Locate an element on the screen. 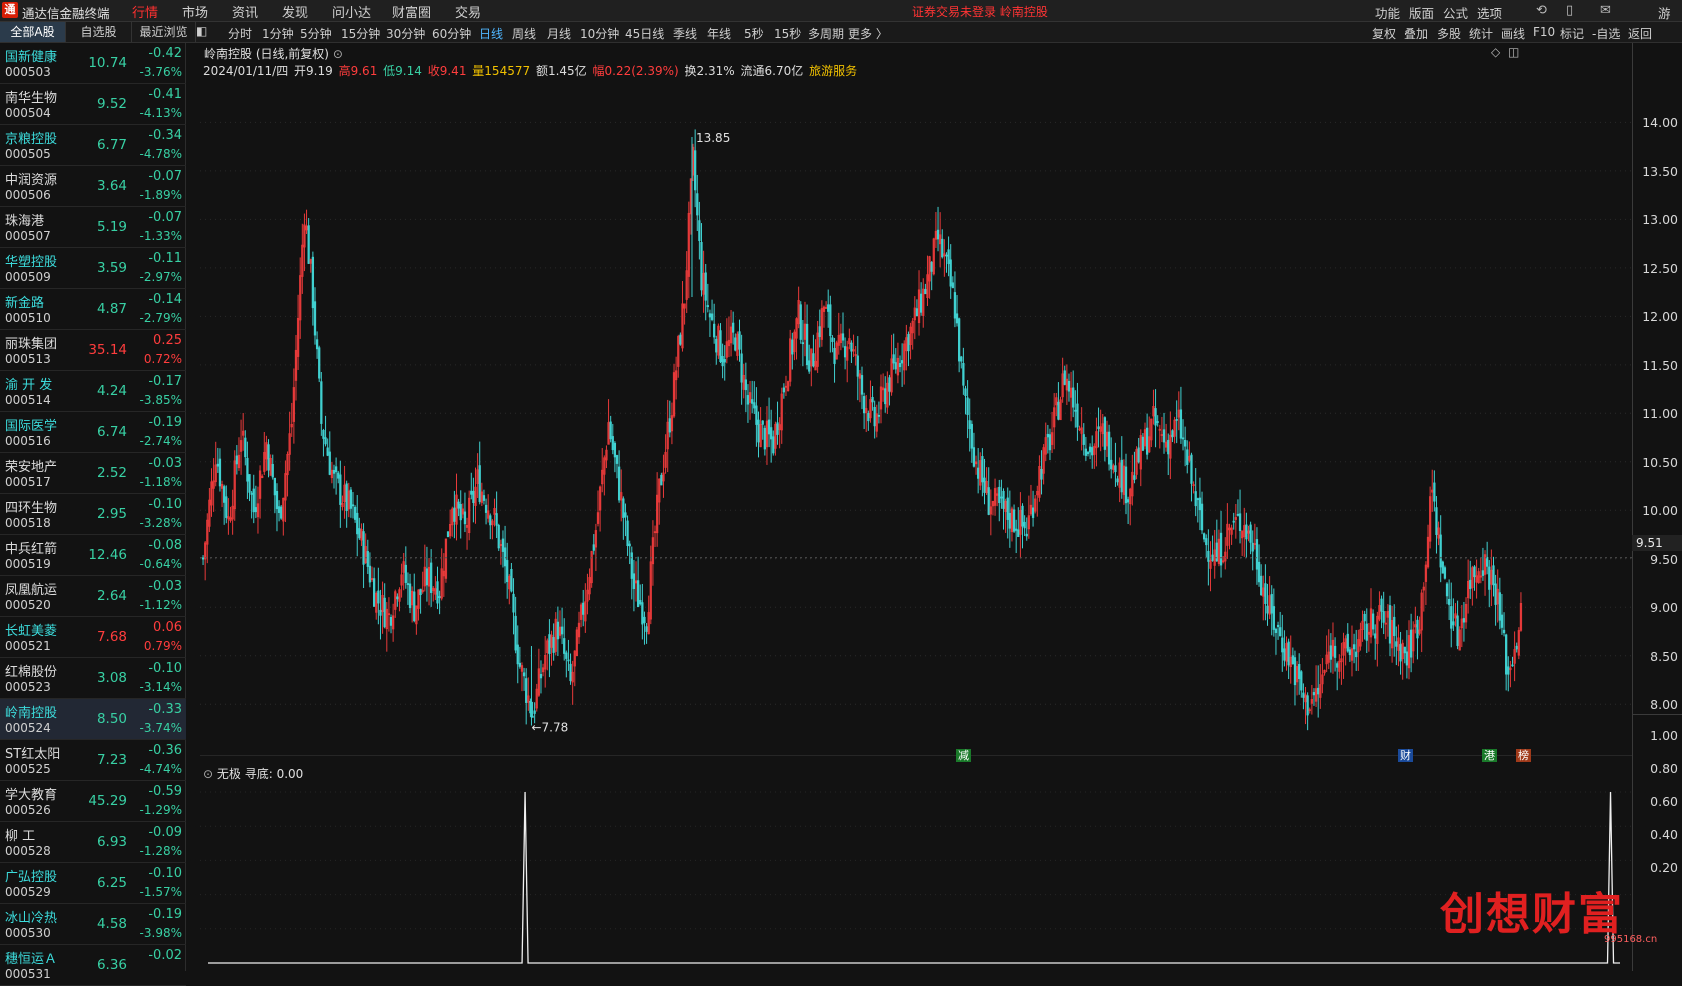 The width and height of the screenshot is (1682, 986). period-button-14: 15秒 is located at coordinates (787, 33).